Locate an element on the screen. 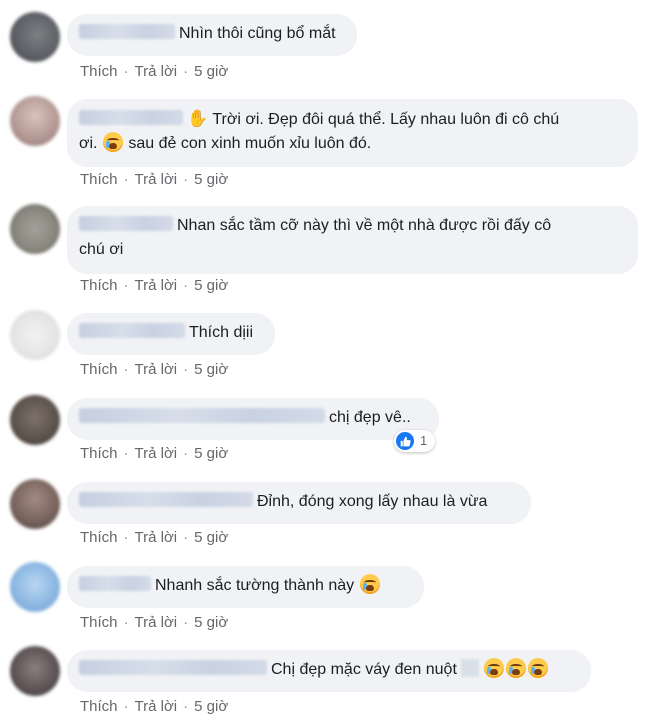 This screenshot has height=725, width=668. comment-bubble: chị đẹp vê.. is located at coordinates (253, 419).